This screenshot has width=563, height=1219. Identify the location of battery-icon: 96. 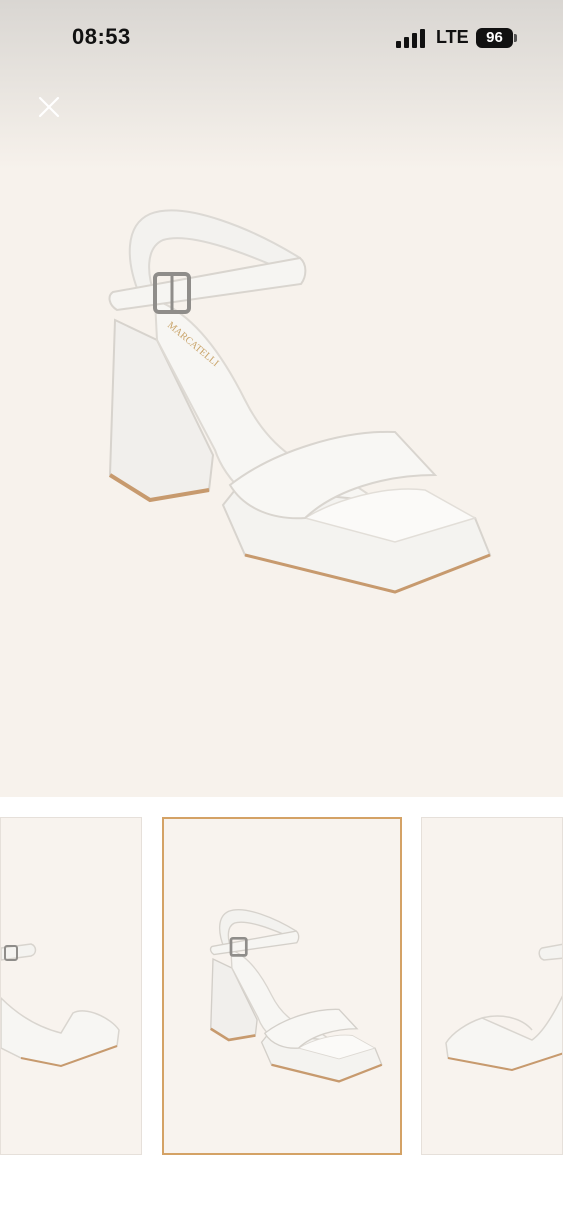
(494, 38).